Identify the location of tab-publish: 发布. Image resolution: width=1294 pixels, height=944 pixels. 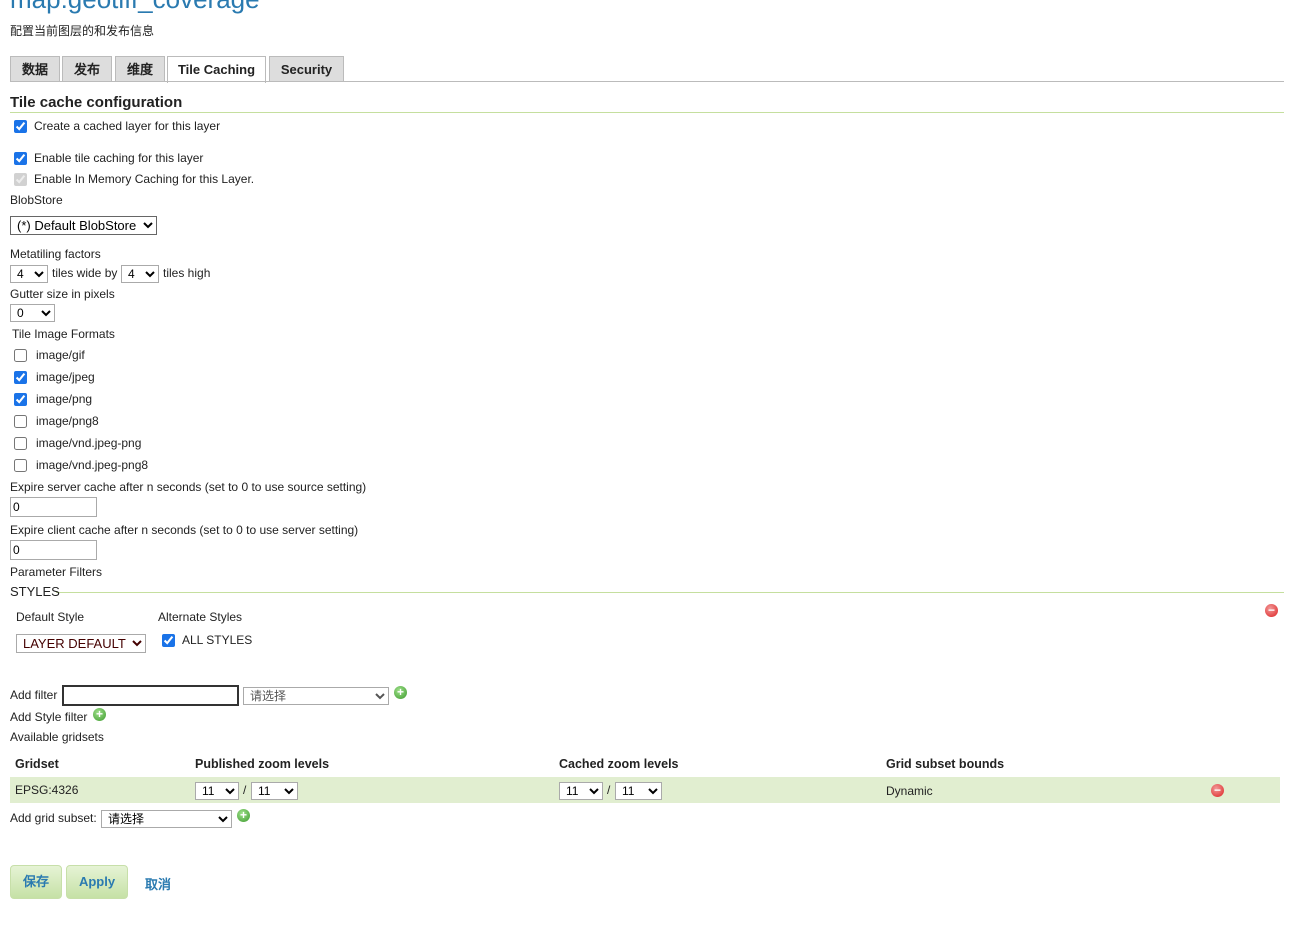
(87, 68).